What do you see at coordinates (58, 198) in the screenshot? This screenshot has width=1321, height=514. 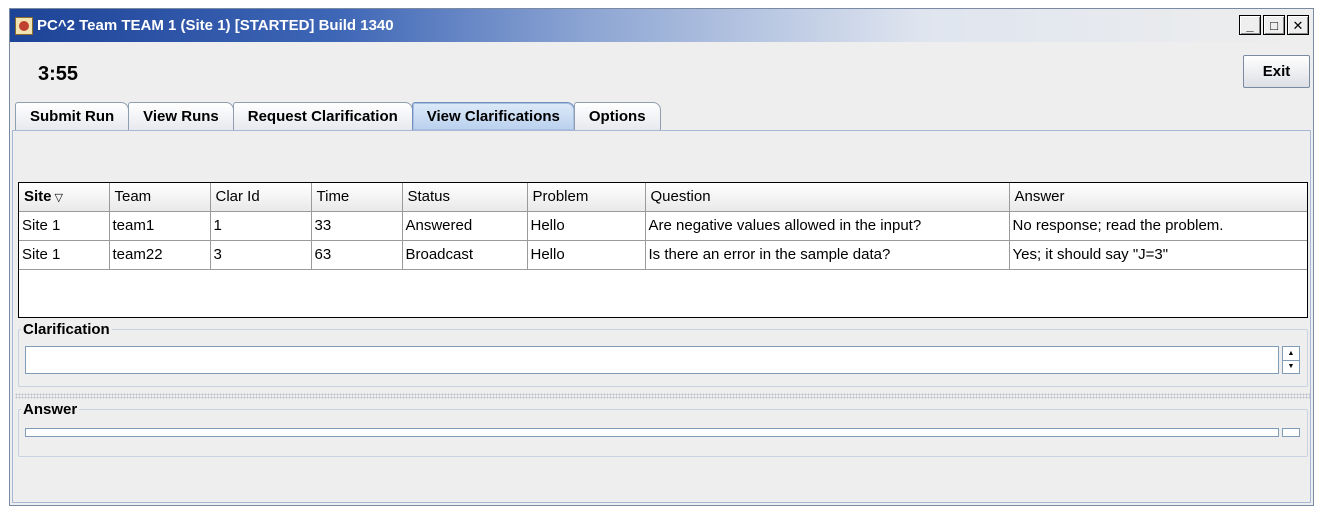 I see `sort-descending-icon: ▽` at bounding box center [58, 198].